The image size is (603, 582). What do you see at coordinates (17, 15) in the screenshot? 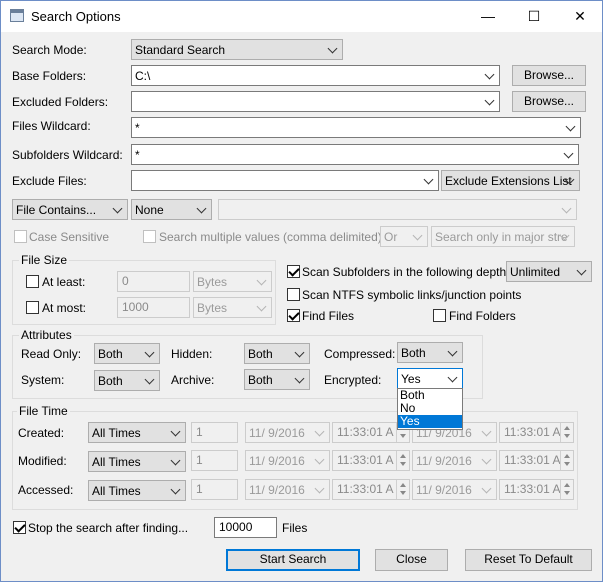
I see `app-window-icon` at bounding box center [17, 15].